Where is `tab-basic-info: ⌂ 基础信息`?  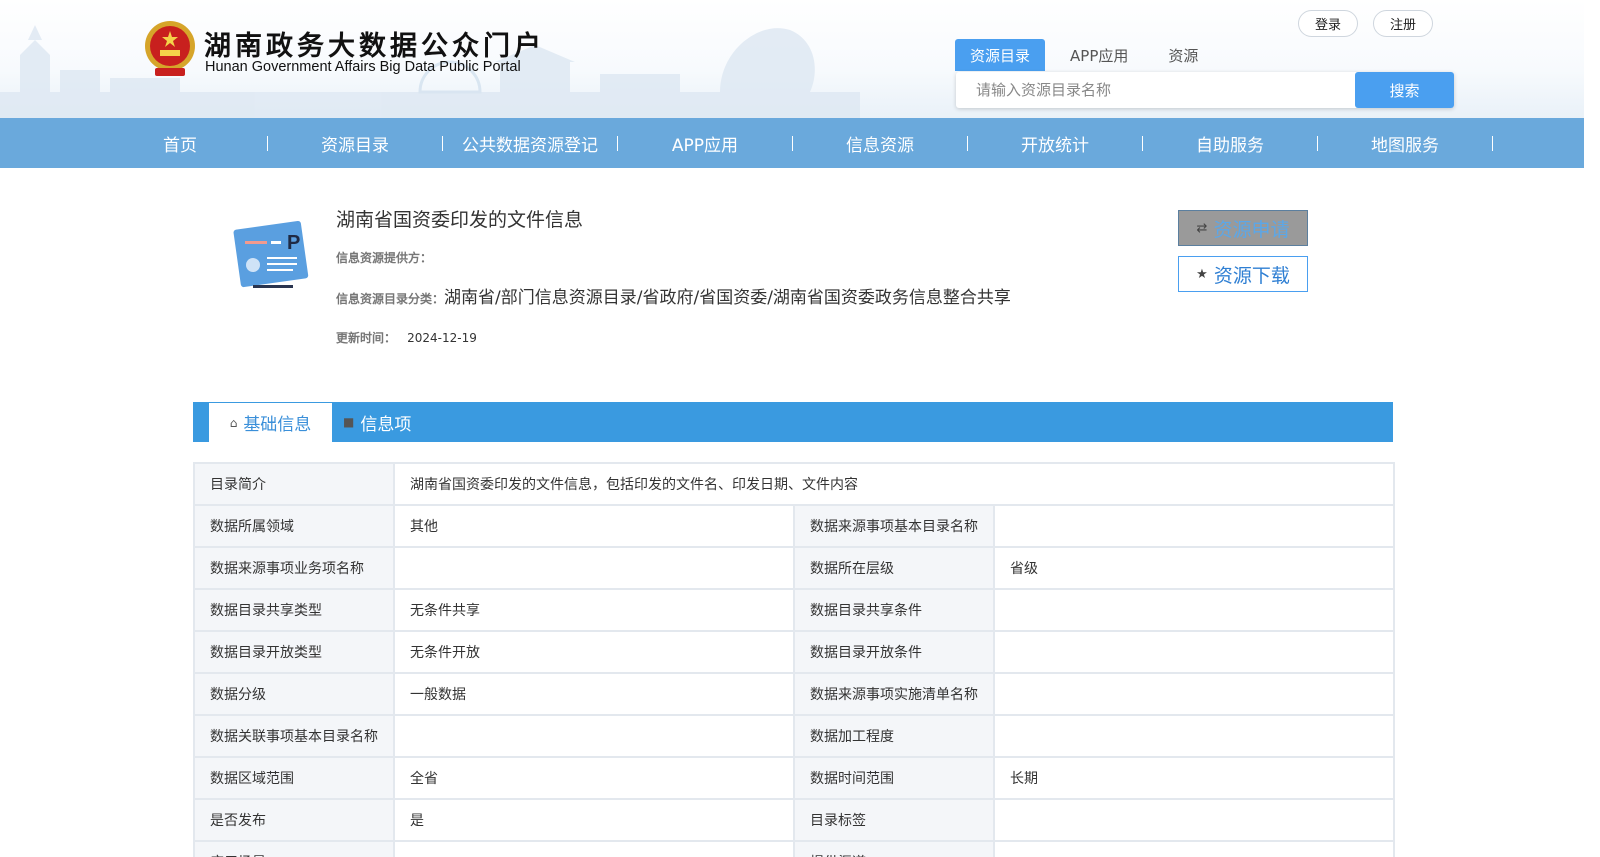 tab-basic-info: ⌂ 基础信息 is located at coordinates (270, 422).